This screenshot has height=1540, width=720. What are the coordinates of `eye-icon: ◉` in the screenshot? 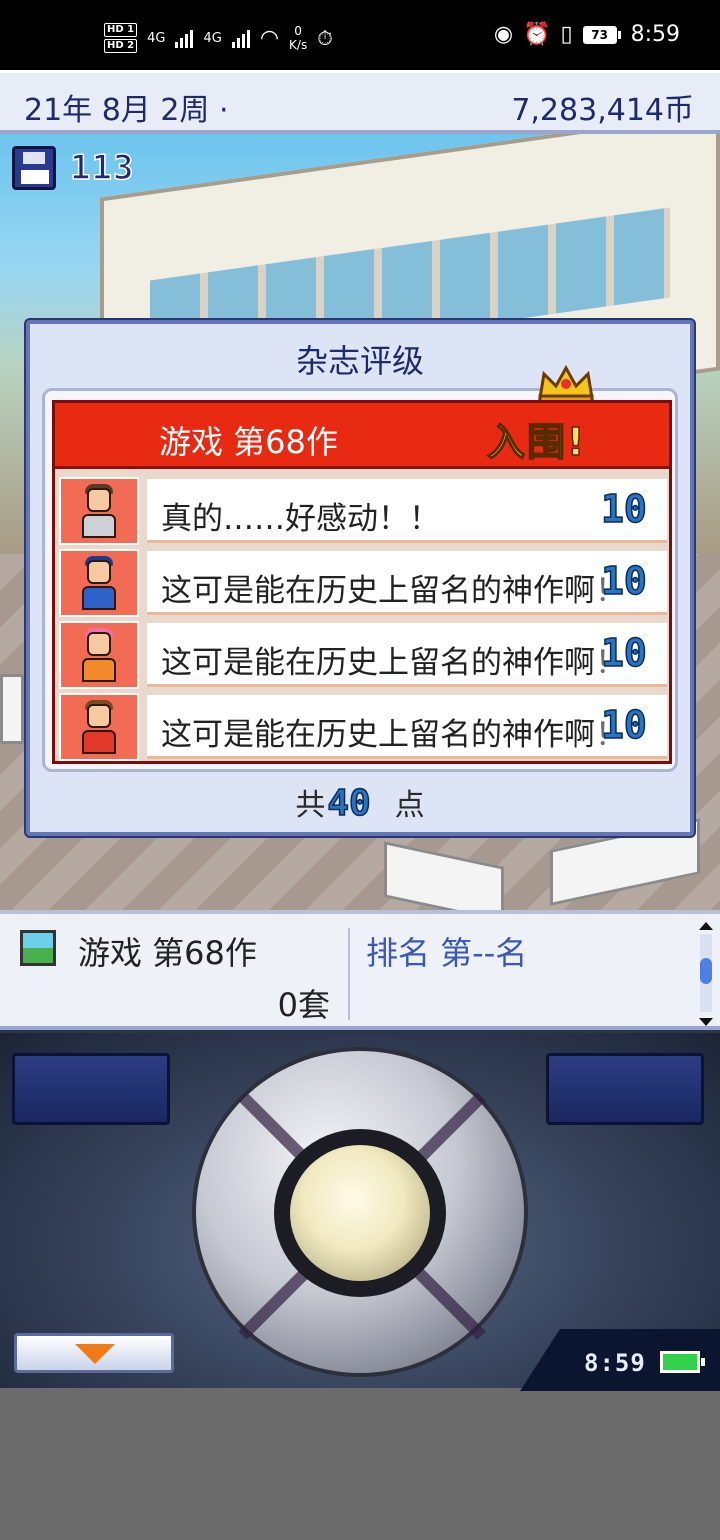 It's located at (503, 34).